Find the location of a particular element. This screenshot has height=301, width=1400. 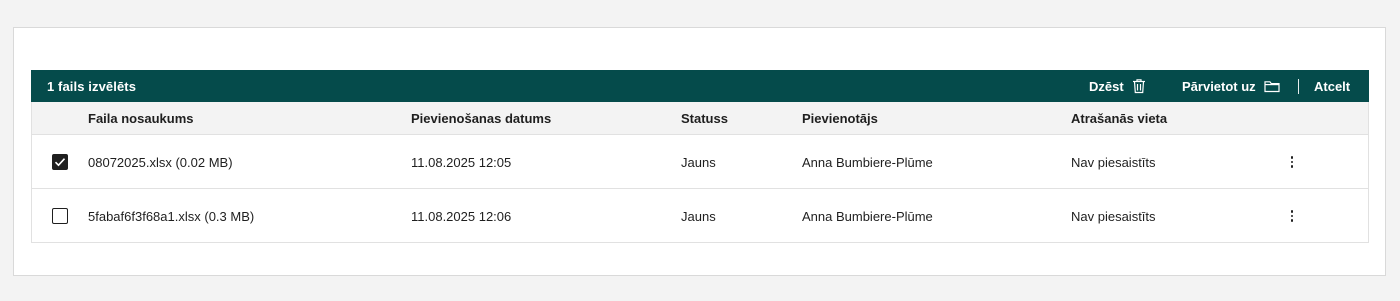

file-name: 5fabaf6f3f68a1.xlsx (0.3 MB) is located at coordinates (171, 216).